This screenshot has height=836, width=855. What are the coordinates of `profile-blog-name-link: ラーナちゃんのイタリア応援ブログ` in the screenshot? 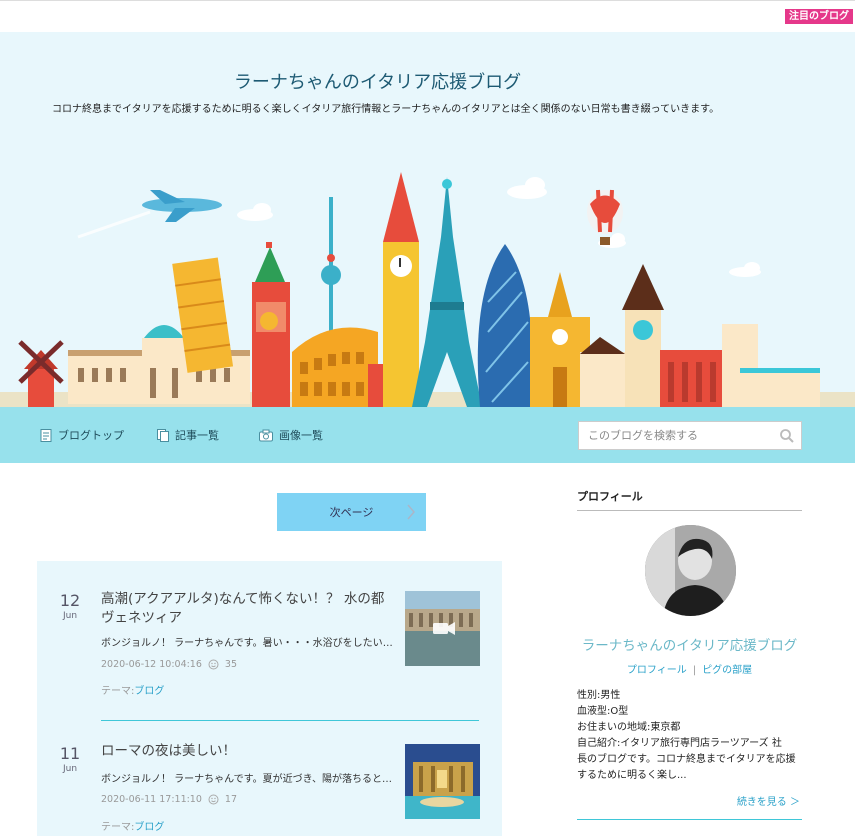 It's located at (689, 644).